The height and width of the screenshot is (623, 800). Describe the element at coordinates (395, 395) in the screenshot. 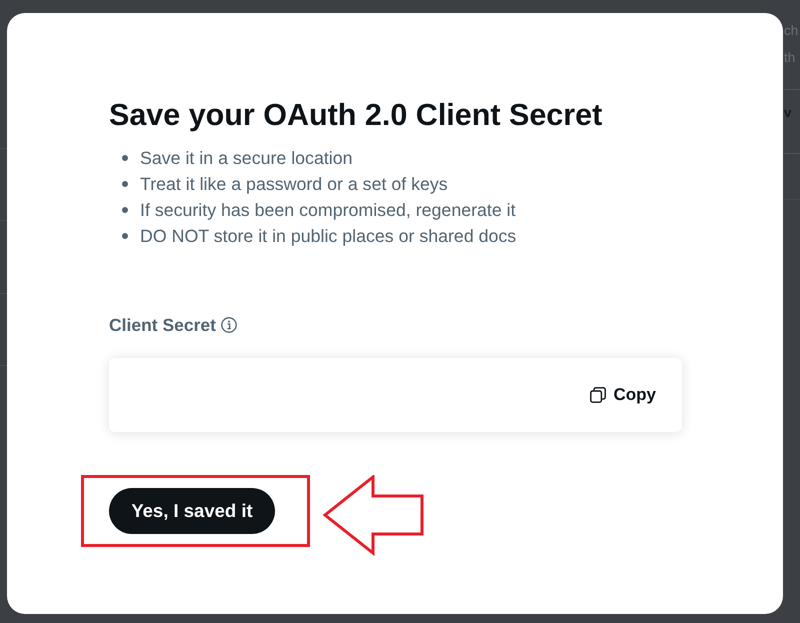

I see `secret-field: Copy` at that location.